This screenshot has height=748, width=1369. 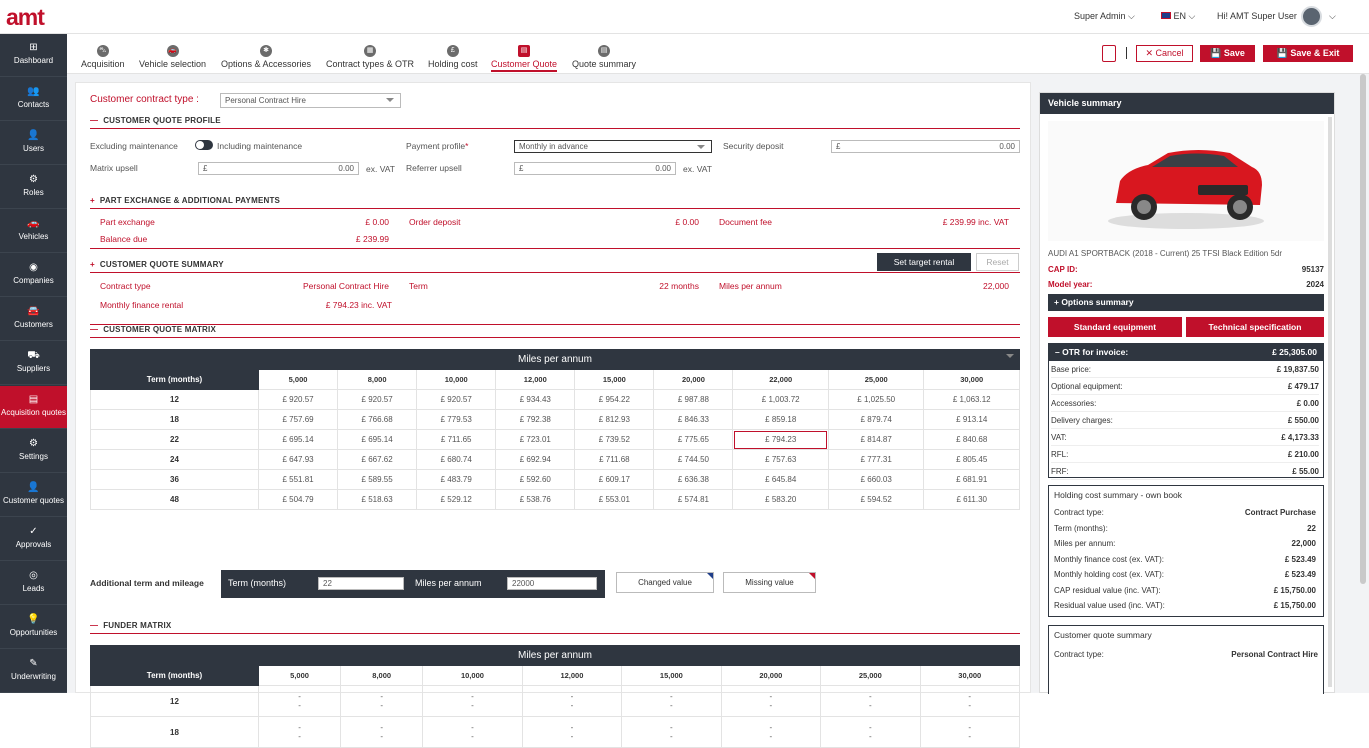 I want to click on quote-cell: £ 840.68, so click(x=971, y=439).